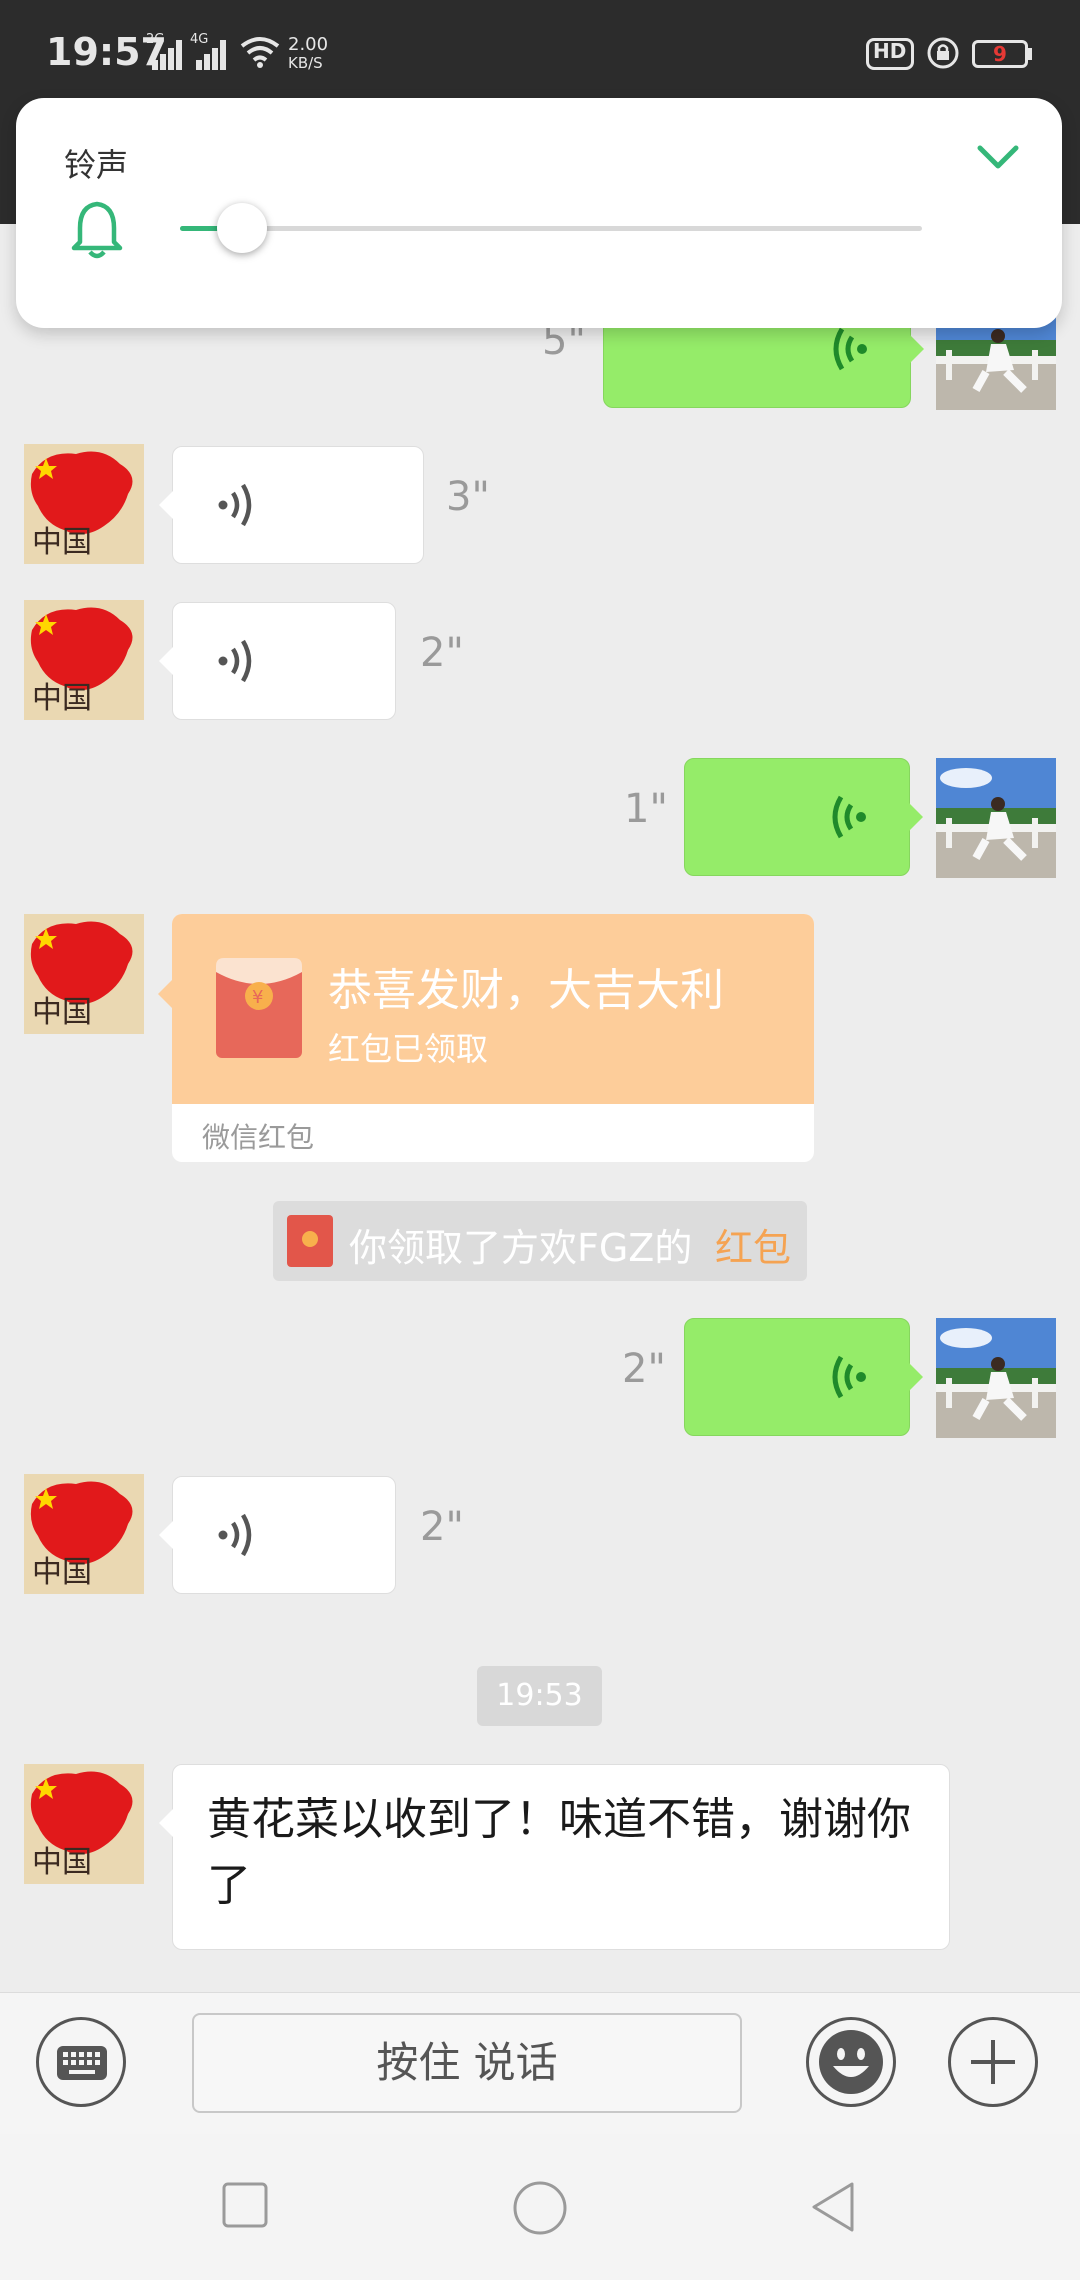 The height and width of the screenshot is (2280, 1080). What do you see at coordinates (468, 497) in the screenshot?
I see `voice-duration: 3"` at bounding box center [468, 497].